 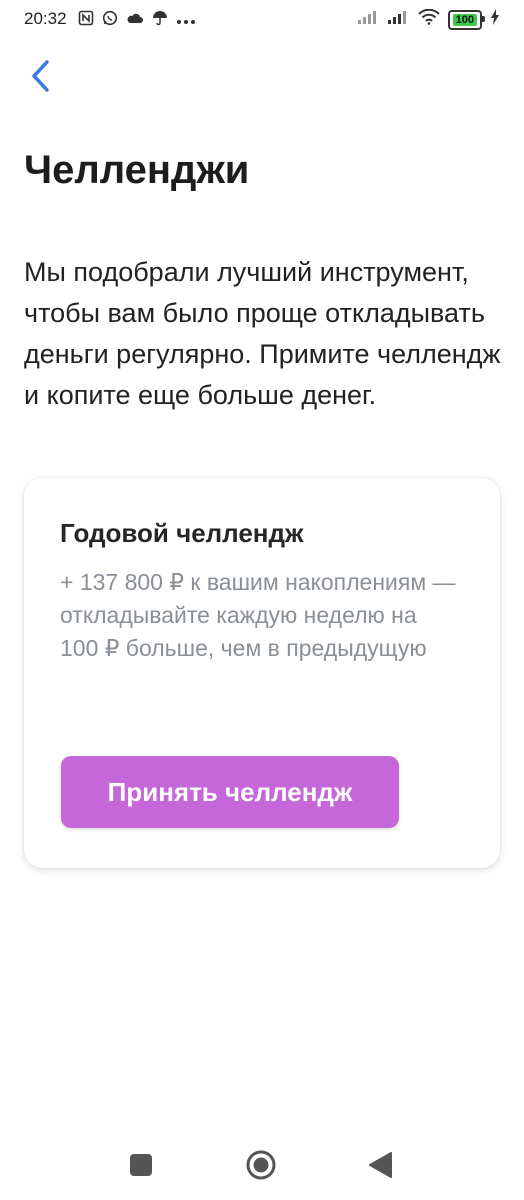 What do you see at coordinates (160, 19) in the screenshot?
I see `umbrella-icon` at bounding box center [160, 19].